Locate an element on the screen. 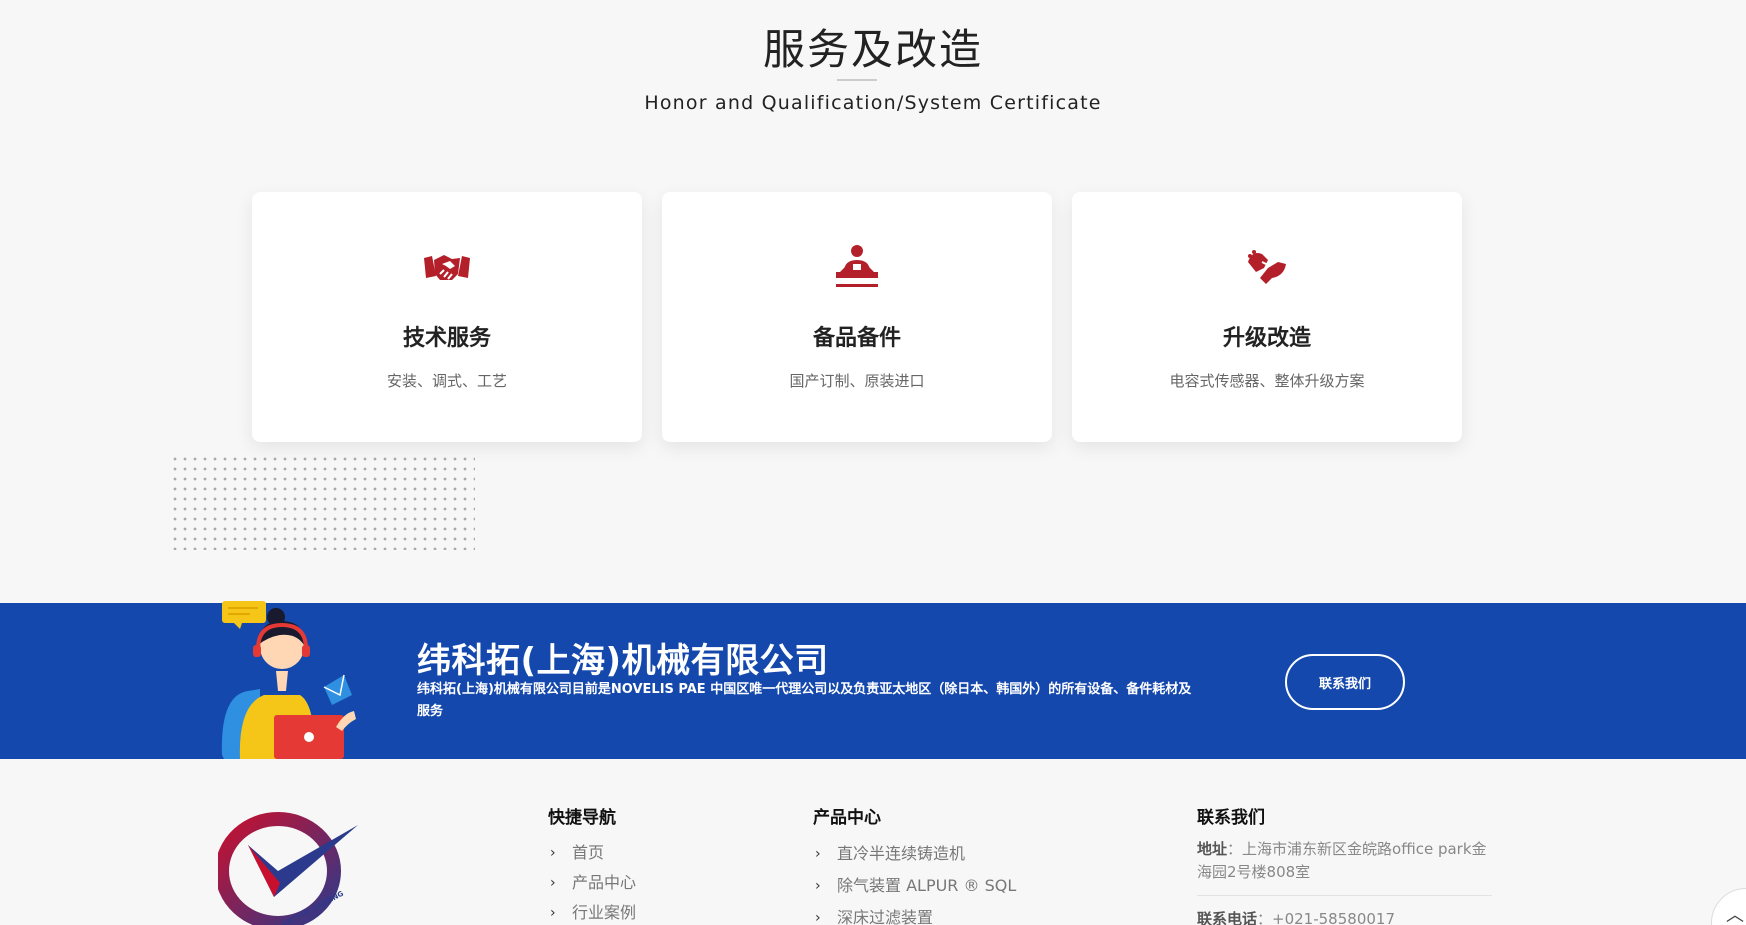  product-link-casting-machine: › 直冷半连续铸造机 is located at coordinates (914, 854).